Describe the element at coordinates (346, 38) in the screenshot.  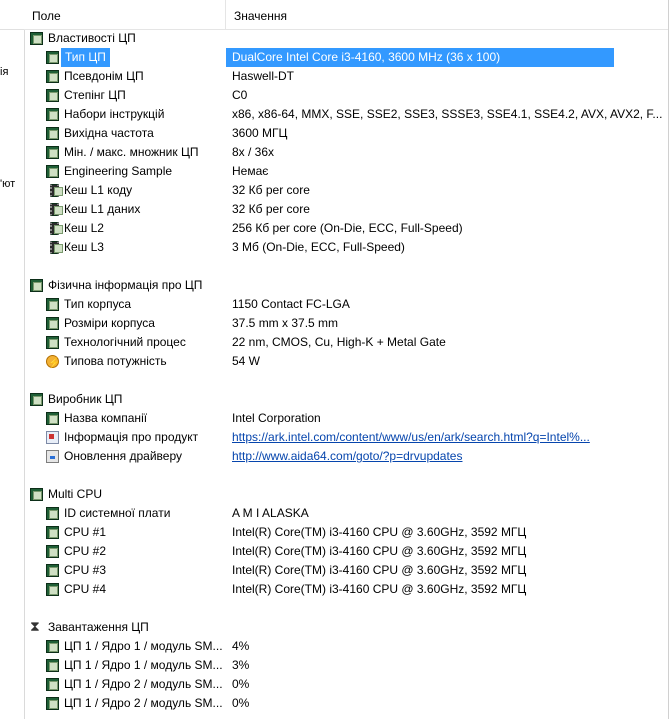
I see `tree-group: Властивості ЦП` at that location.